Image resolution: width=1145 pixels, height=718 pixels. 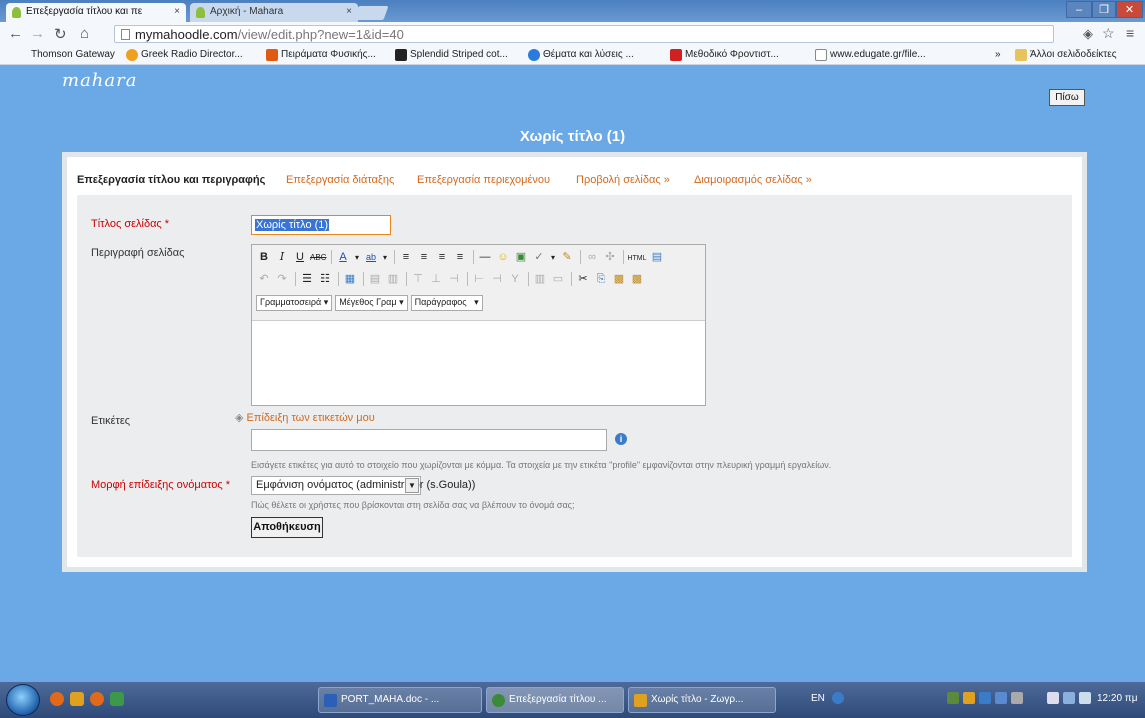 I want to click on copy-icon: ⎘, so click(x=601, y=279).